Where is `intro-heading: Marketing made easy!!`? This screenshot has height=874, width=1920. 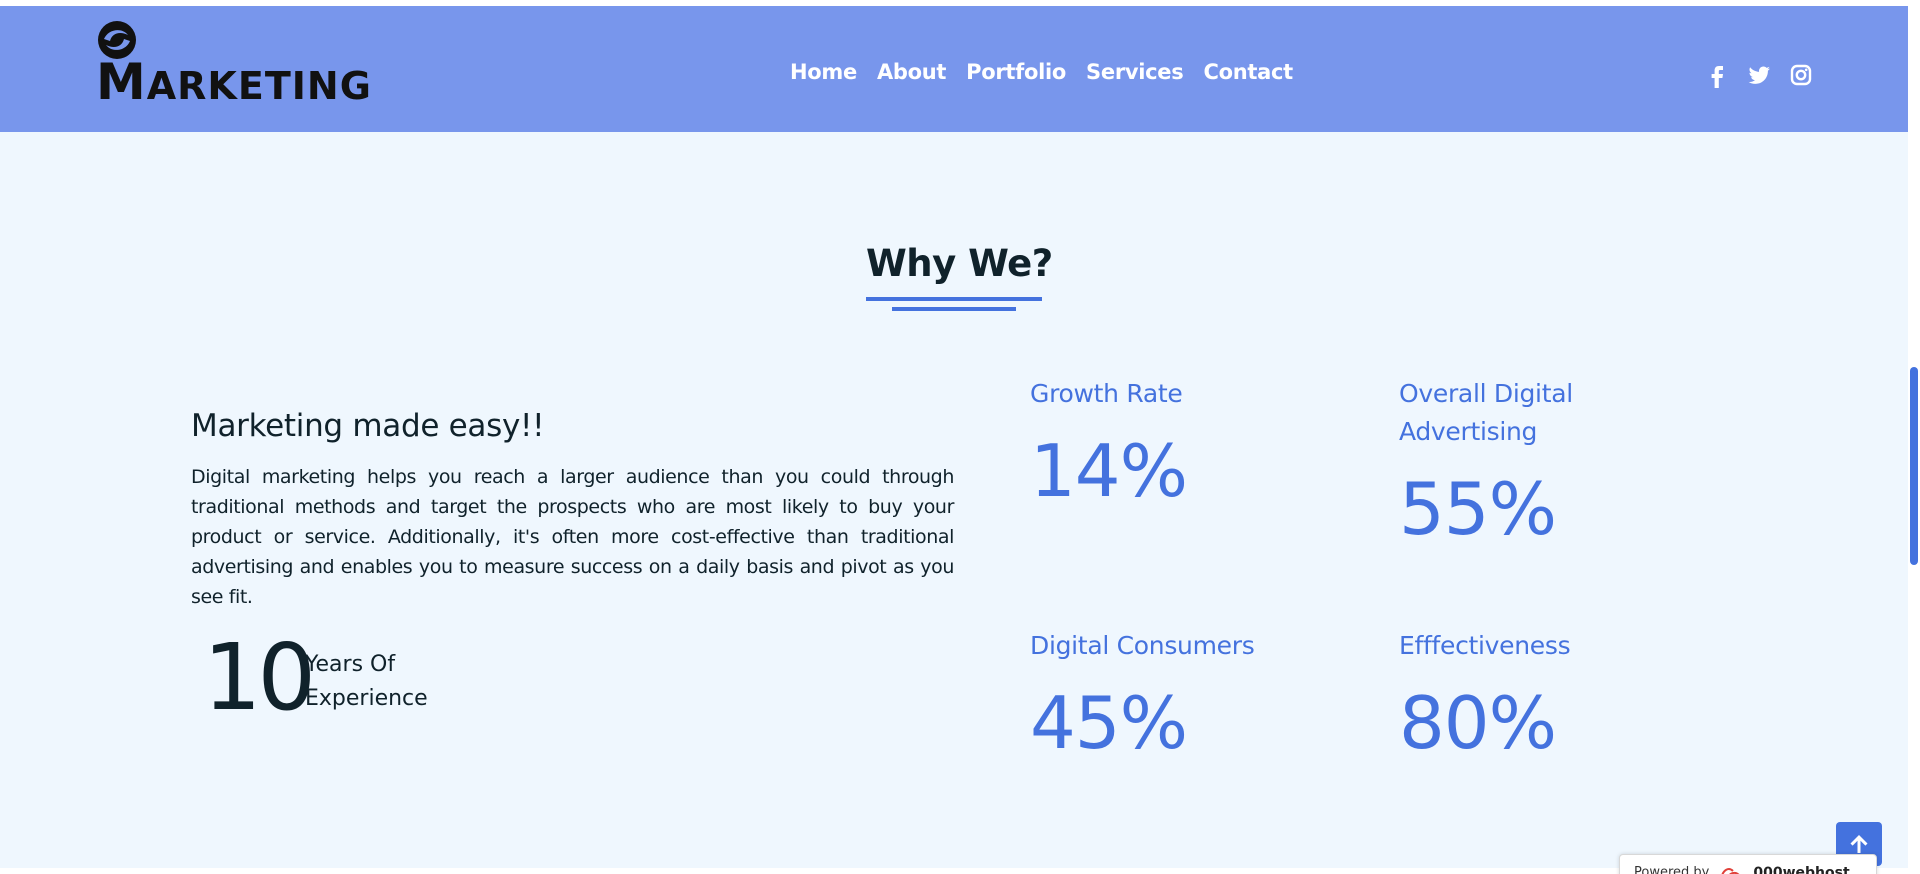
intro-heading: Marketing made easy!! is located at coordinates (368, 426).